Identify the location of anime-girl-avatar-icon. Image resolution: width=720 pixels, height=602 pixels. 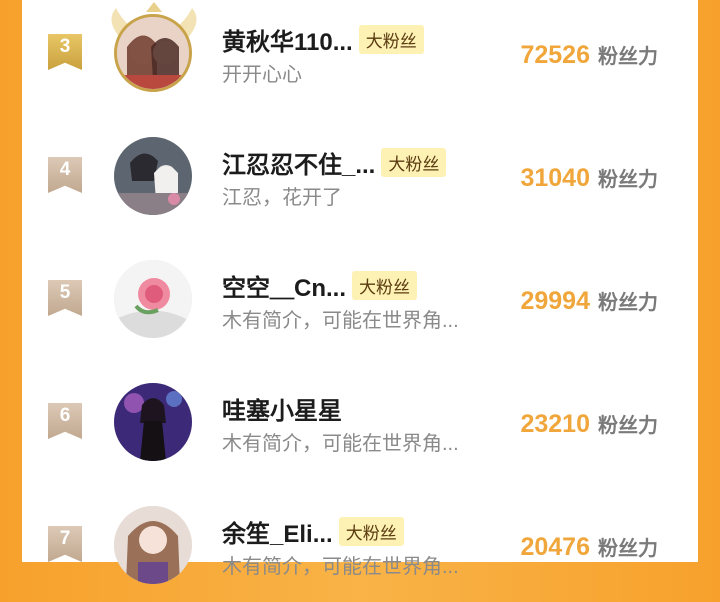
(153, 545).